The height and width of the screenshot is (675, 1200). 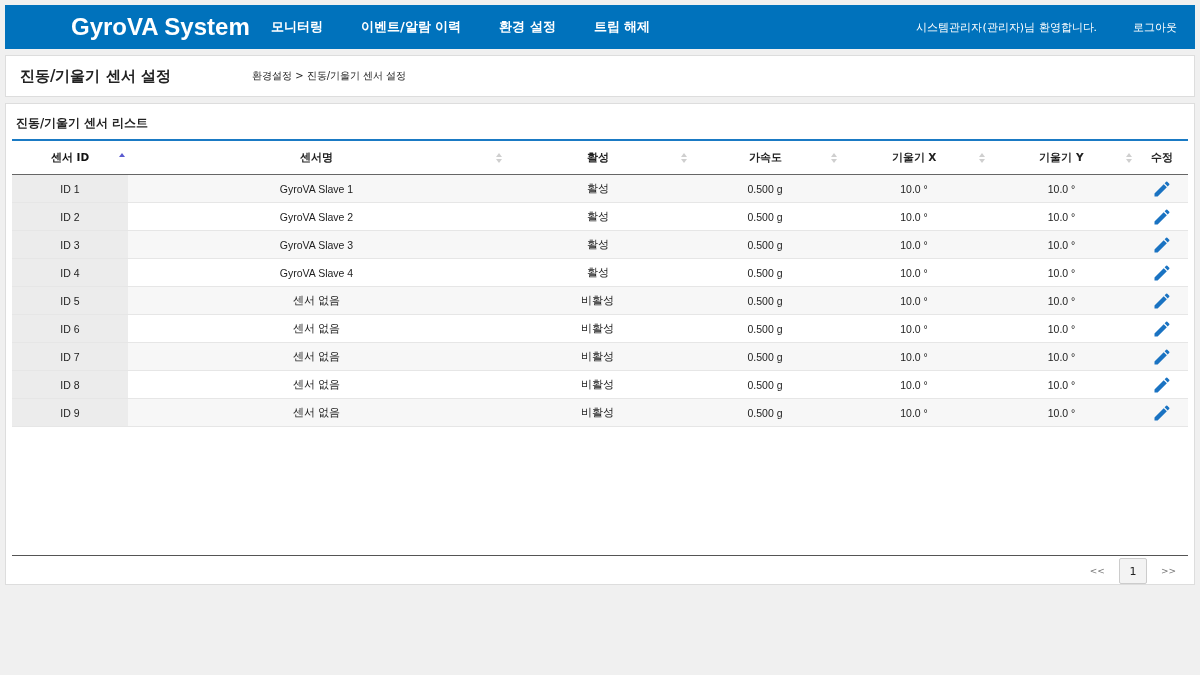 What do you see at coordinates (316, 273) in the screenshot?
I see `table-cell-text: GyroVA Slave 4` at bounding box center [316, 273].